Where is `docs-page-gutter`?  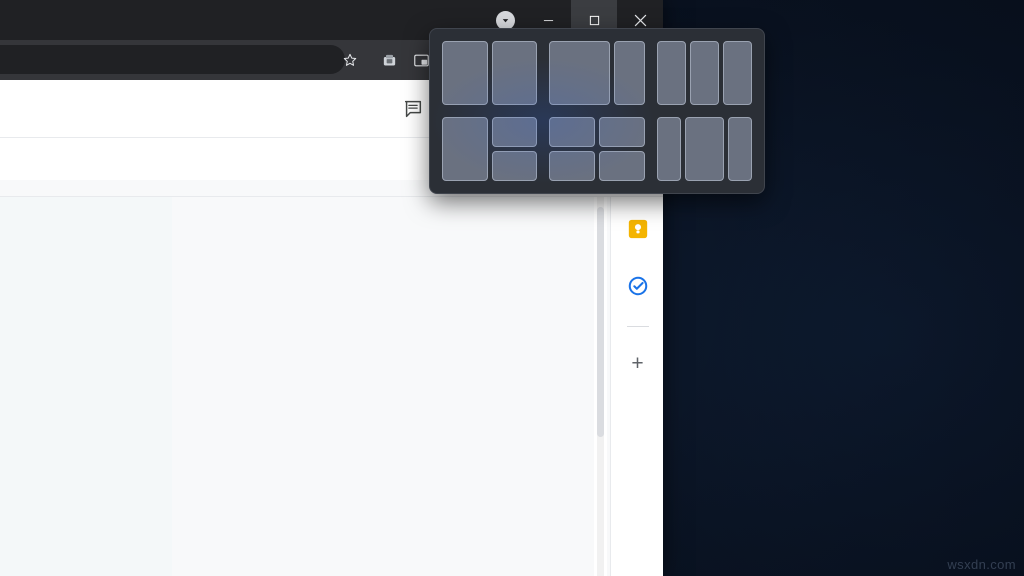 docs-page-gutter is located at coordinates (86, 386).